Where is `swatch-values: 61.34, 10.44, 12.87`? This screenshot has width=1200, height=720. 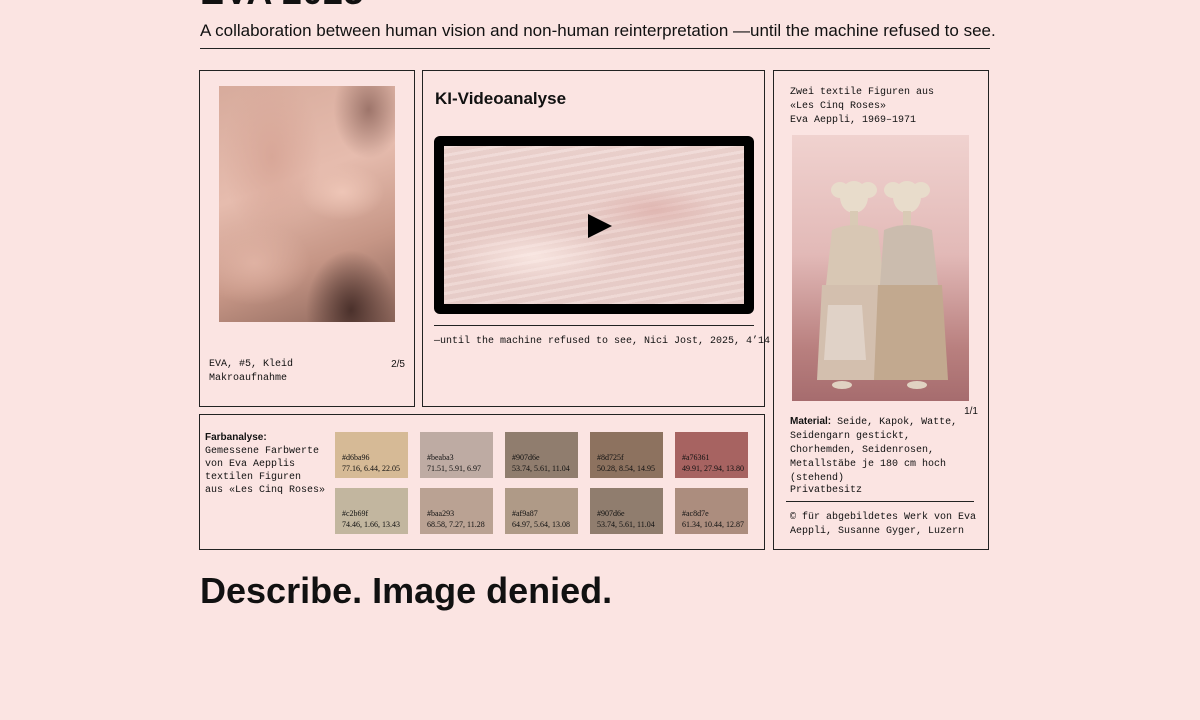
swatch-values: 61.34, 10.44, 12.87 is located at coordinates (713, 524).